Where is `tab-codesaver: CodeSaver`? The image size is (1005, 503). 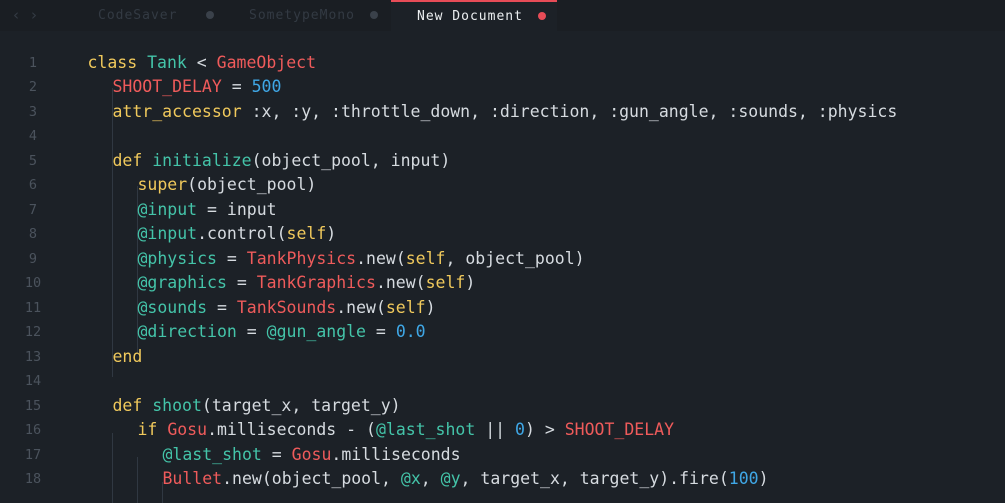 tab-codesaver: CodeSaver is located at coordinates (163, 15).